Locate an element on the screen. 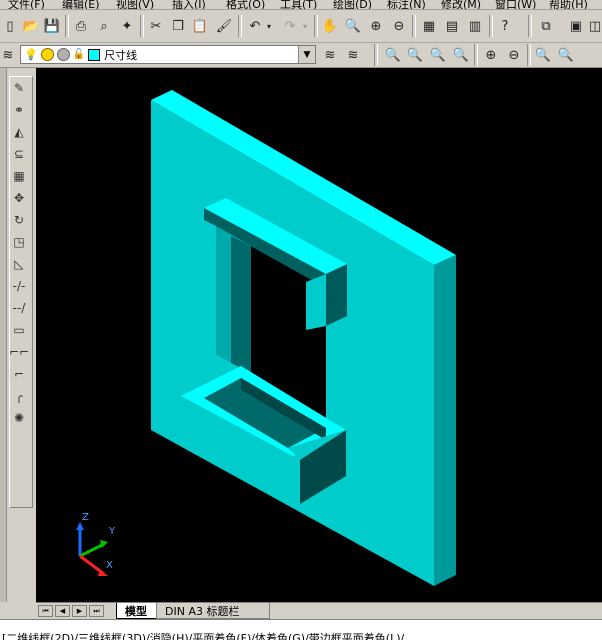 The image size is (602, 640). undo-dropdown-icon: ▾ is located at coordinates (269, 26).